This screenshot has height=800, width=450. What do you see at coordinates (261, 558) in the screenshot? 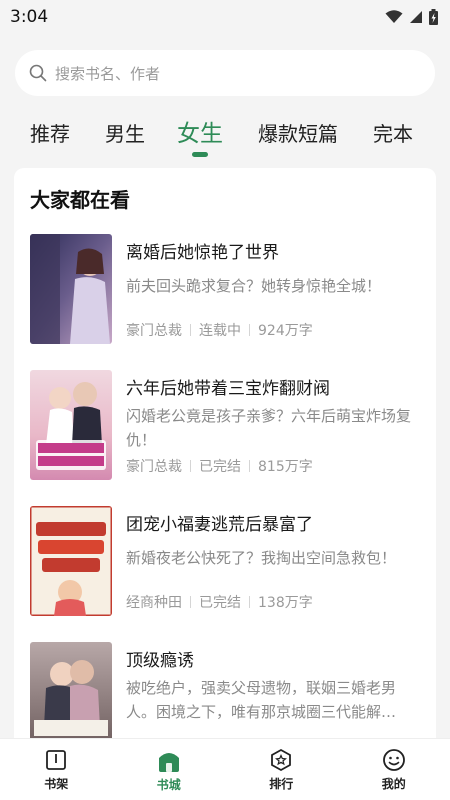
I see `book-description: 新婚夜老公快死了？我掏出空间急救包！` at bounding box center [261, 558].